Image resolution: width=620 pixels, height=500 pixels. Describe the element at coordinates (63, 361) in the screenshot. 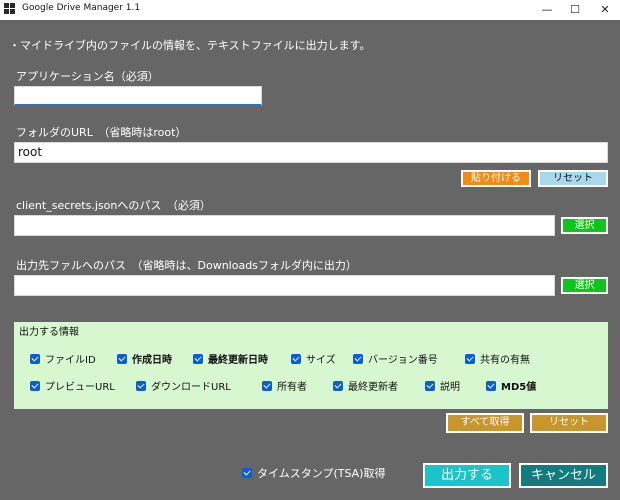

I see `checkbox-file-id: ファイルID` at that location.